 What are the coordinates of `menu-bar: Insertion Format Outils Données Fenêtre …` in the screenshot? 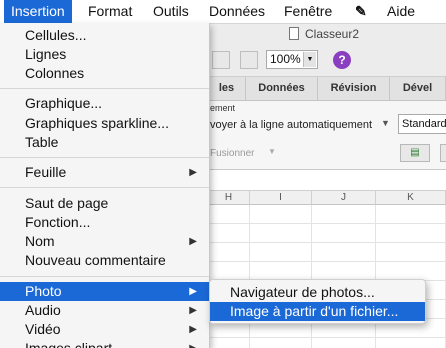 It's located at (223, 12).